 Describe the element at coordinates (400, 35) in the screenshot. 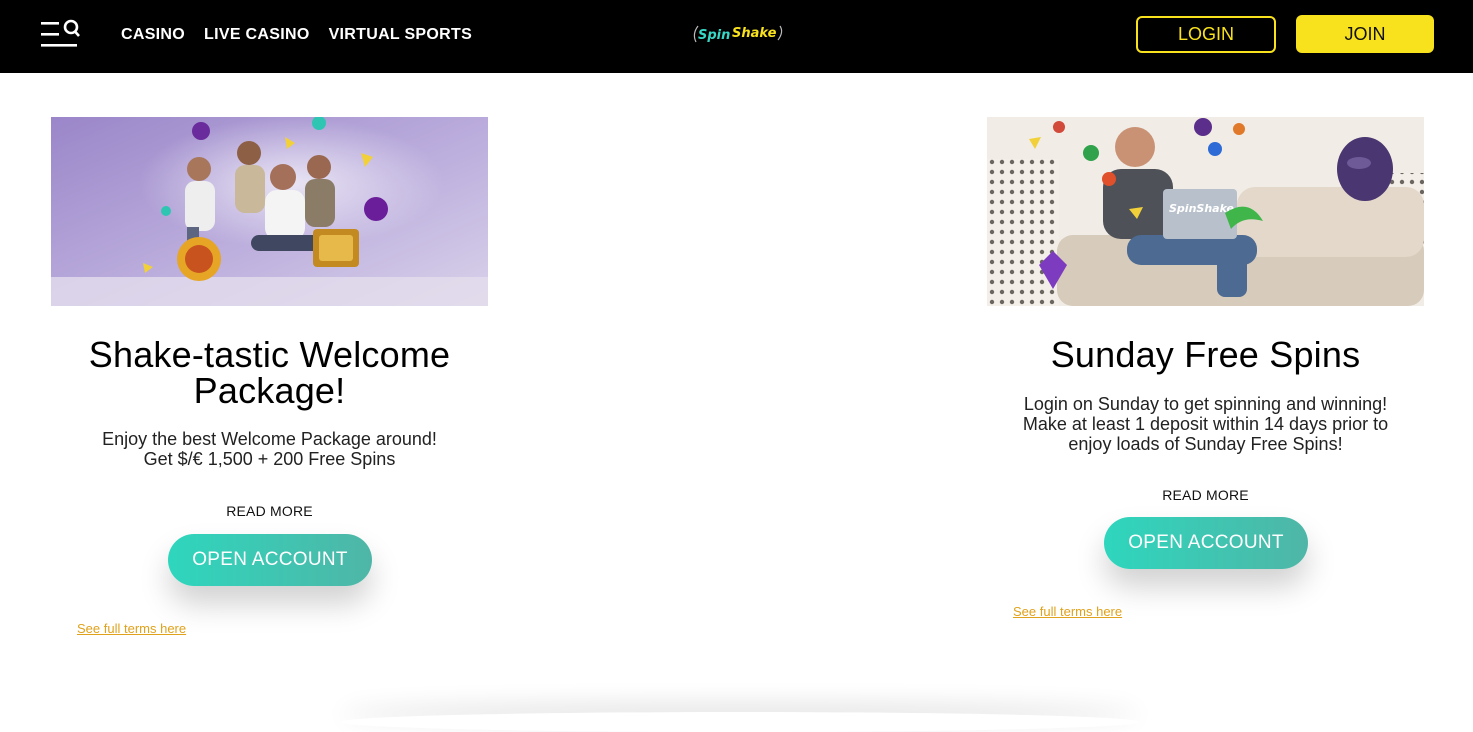

I see `nav-virtual-sports: VIRTUAL SPORTS` at that location.